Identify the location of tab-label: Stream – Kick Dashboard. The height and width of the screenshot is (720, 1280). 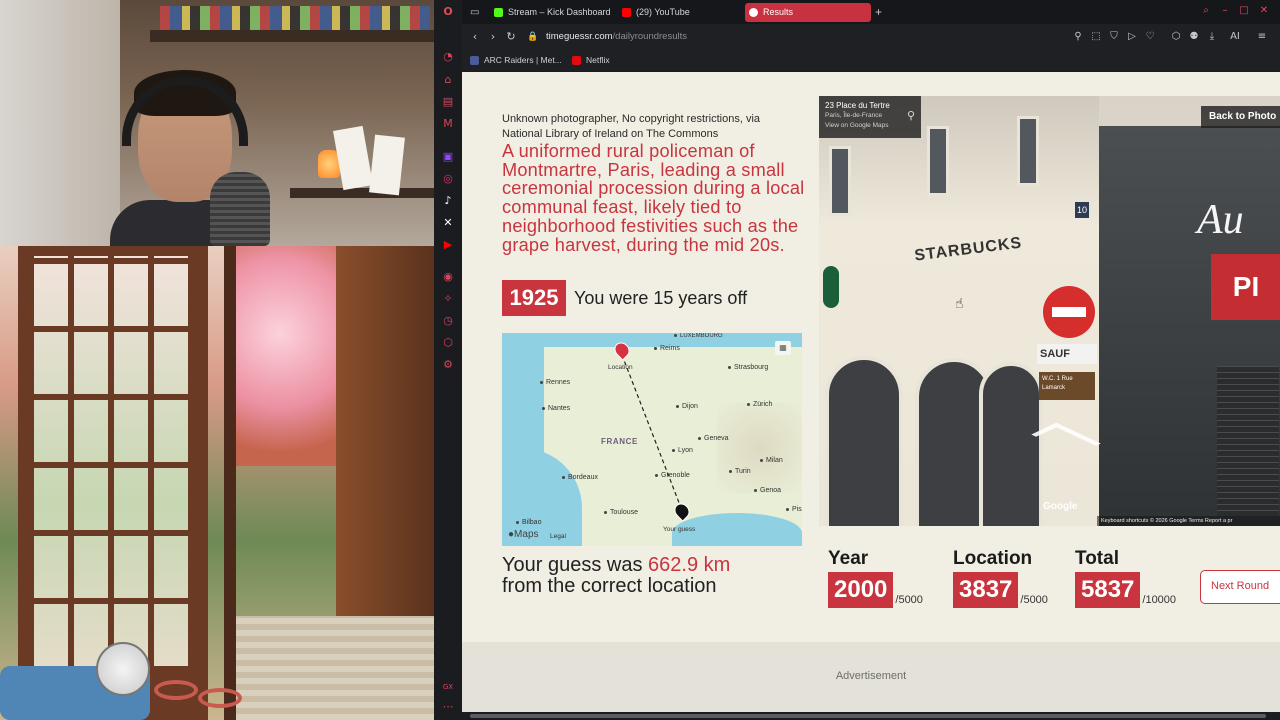
(559, 12).